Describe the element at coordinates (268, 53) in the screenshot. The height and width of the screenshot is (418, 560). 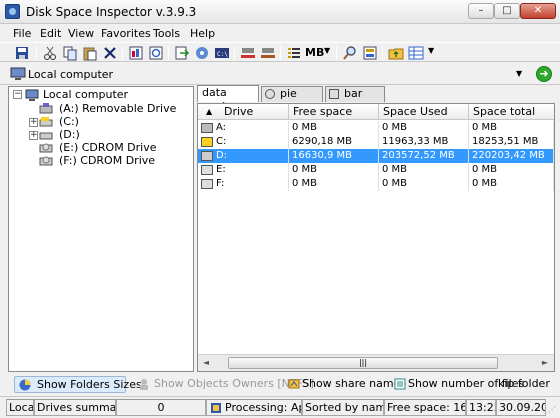
I see `network2-icon` at that location.